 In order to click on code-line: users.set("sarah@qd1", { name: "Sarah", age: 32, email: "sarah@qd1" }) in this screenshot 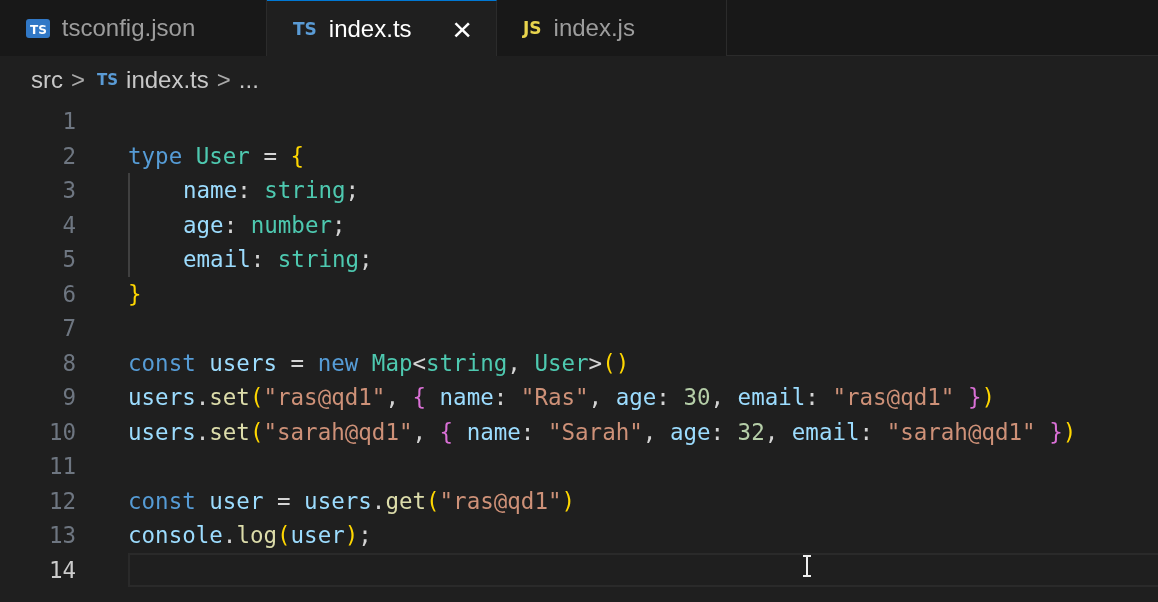, I will do `click(602, 431)`.